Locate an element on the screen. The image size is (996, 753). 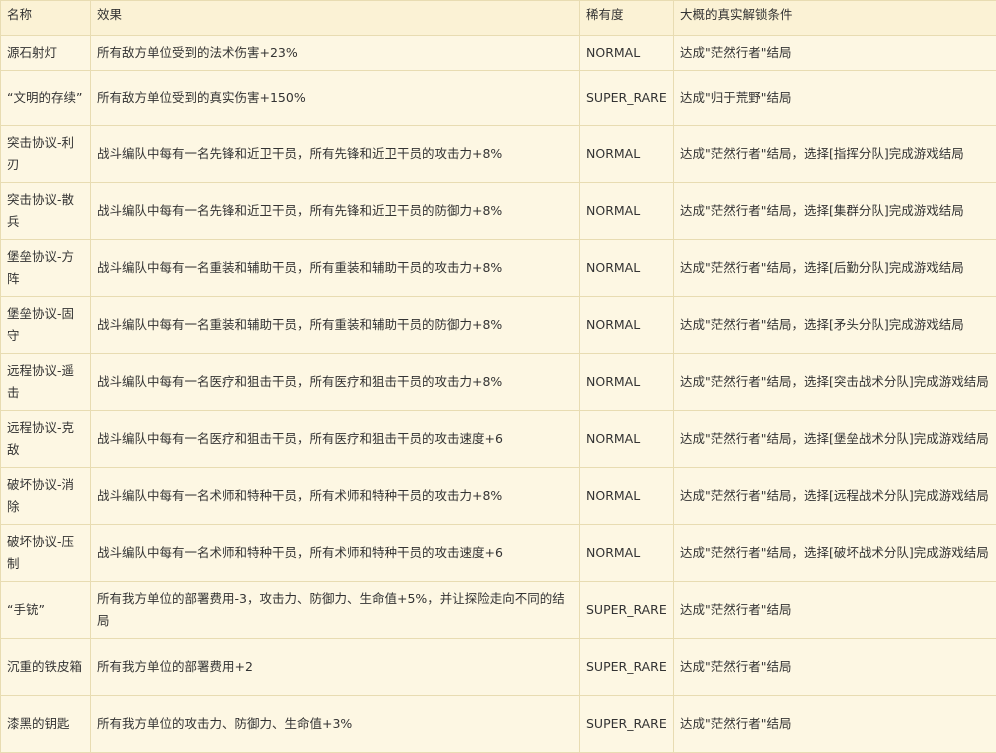
cell-effect: 战斗编队中每有一名先锋和近卫干员，所有先锋和近卫干员的攻击力+8% is located at coordinates (335, 154).